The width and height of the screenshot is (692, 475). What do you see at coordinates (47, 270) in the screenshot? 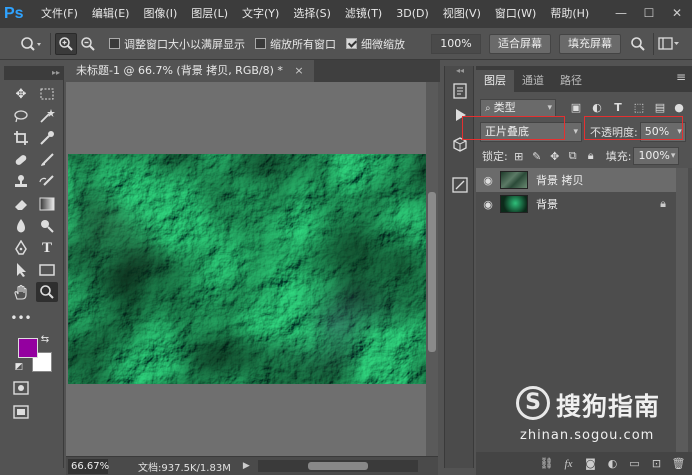
I see `rectangle-tool-icon` at bounding box center [47, 270].